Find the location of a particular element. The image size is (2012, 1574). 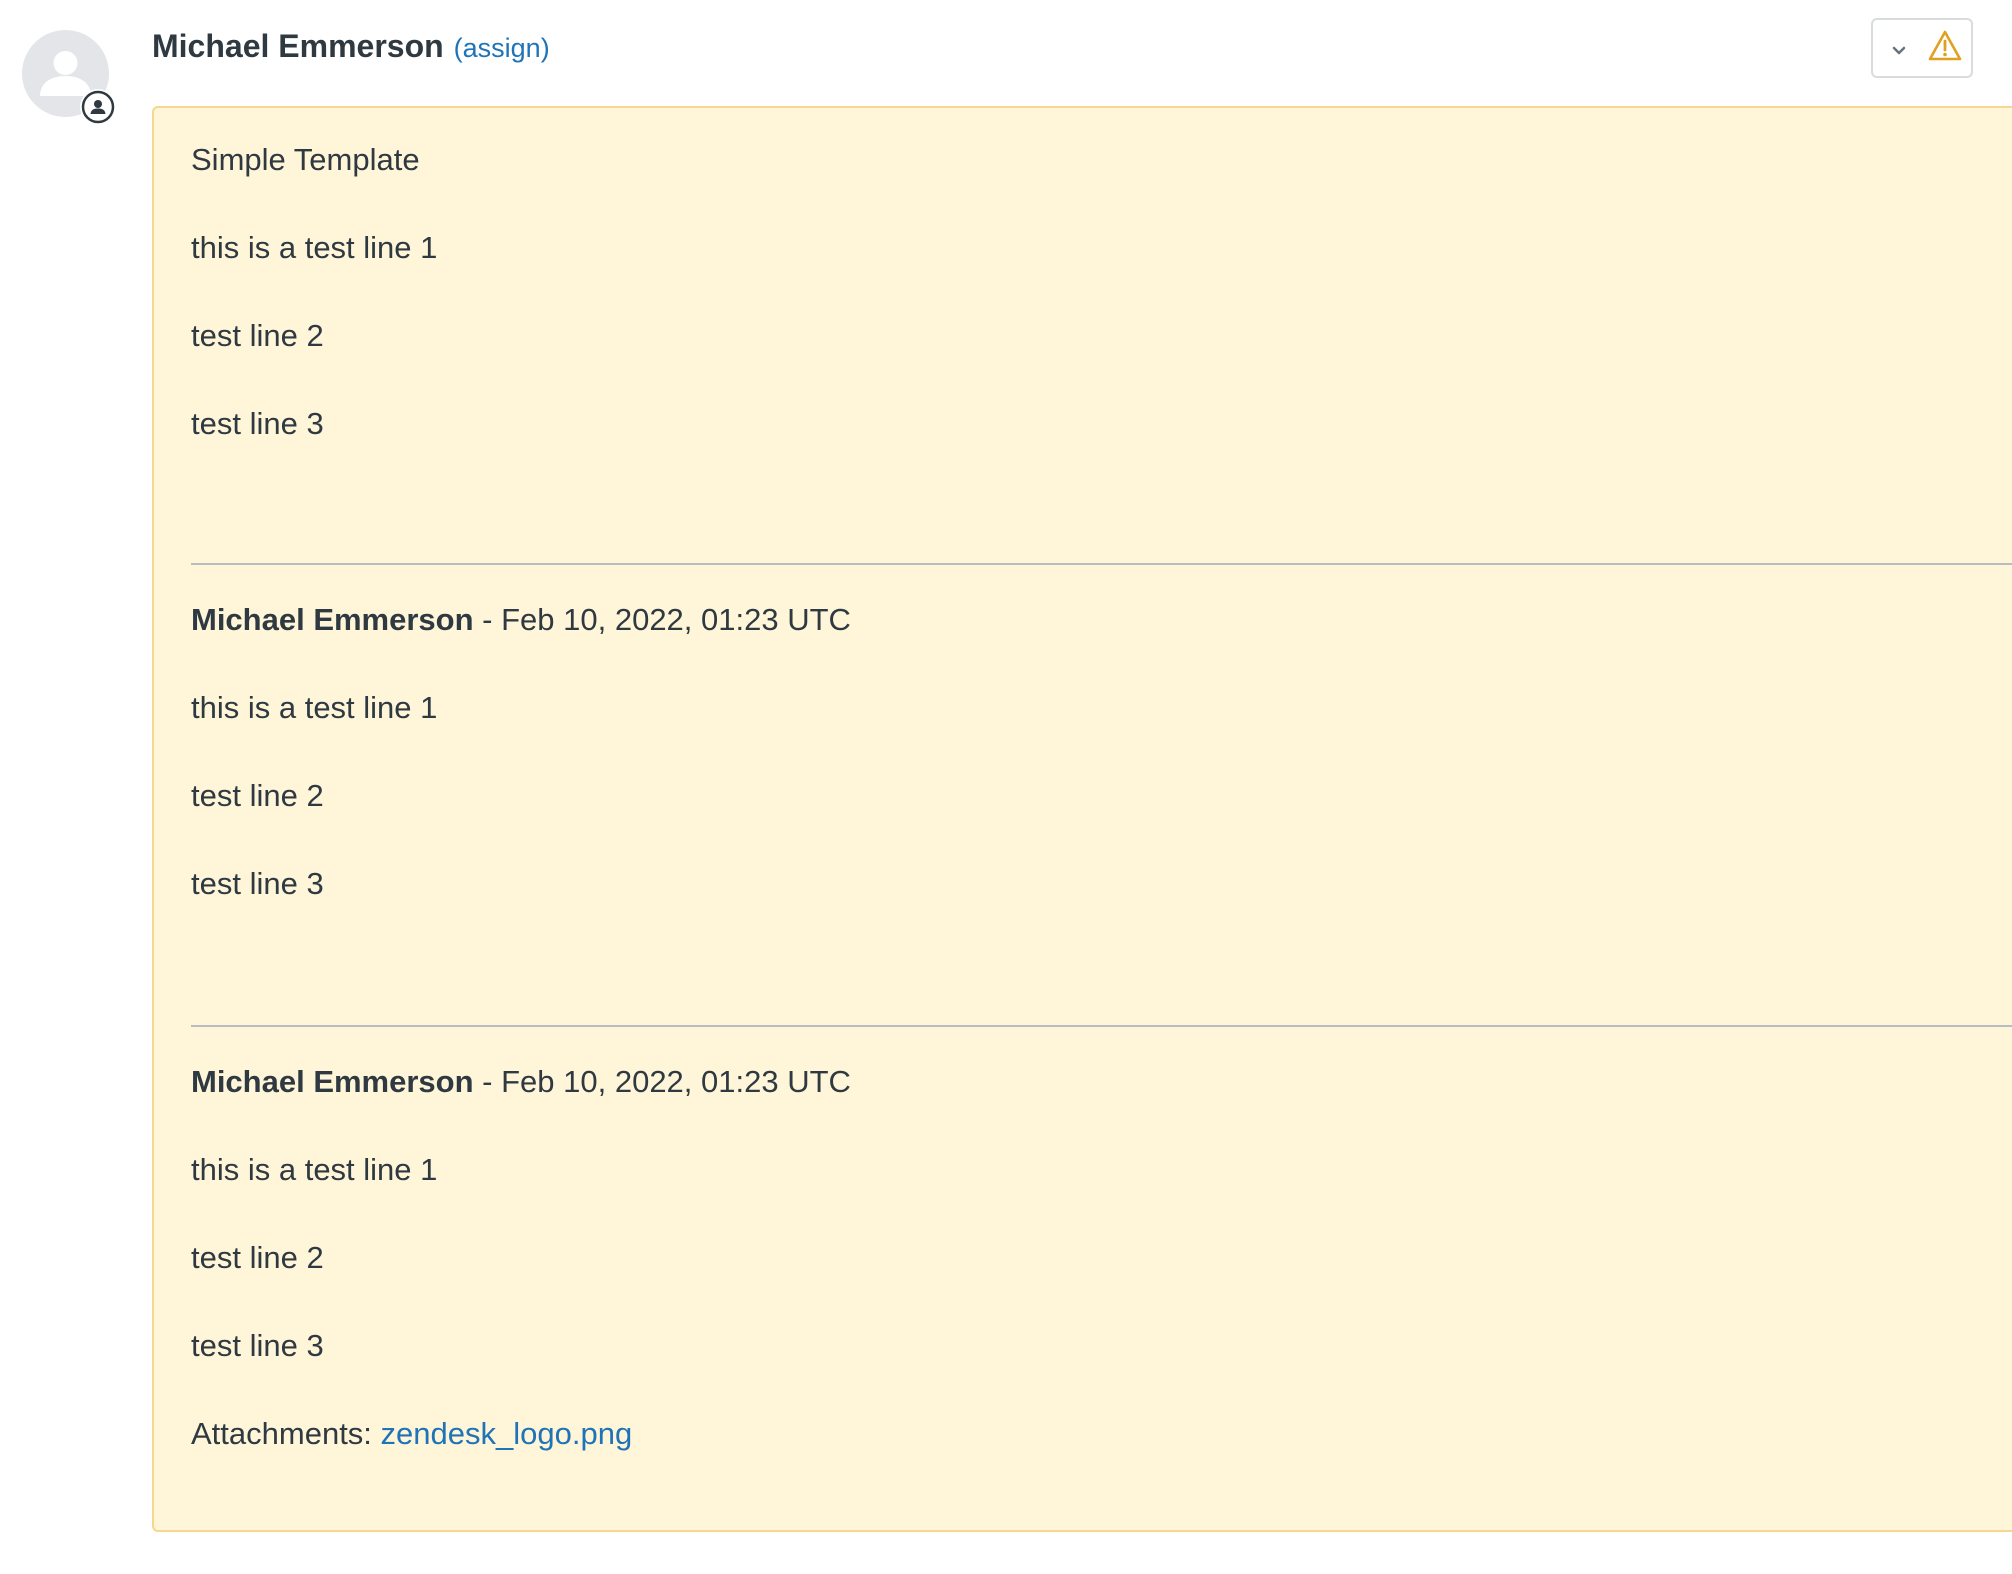

comment-line: test line 3 is located at coordinates (257, 423).